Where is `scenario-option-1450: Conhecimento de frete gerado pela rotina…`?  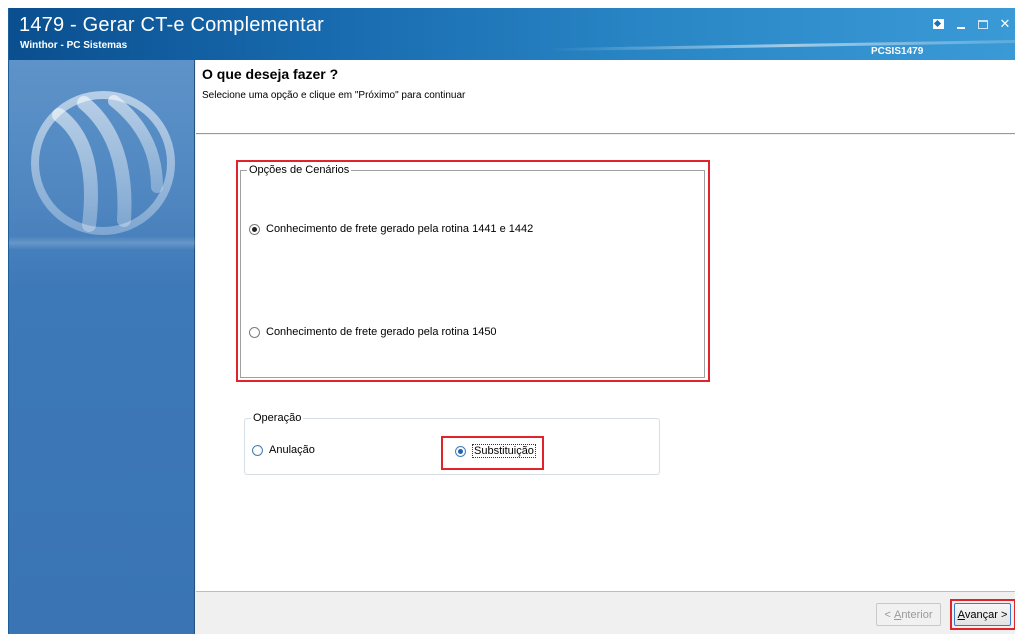
scenario-option-1450: Conhecimento de frete gerado pela rotina… is located at coordinates (373, 332).